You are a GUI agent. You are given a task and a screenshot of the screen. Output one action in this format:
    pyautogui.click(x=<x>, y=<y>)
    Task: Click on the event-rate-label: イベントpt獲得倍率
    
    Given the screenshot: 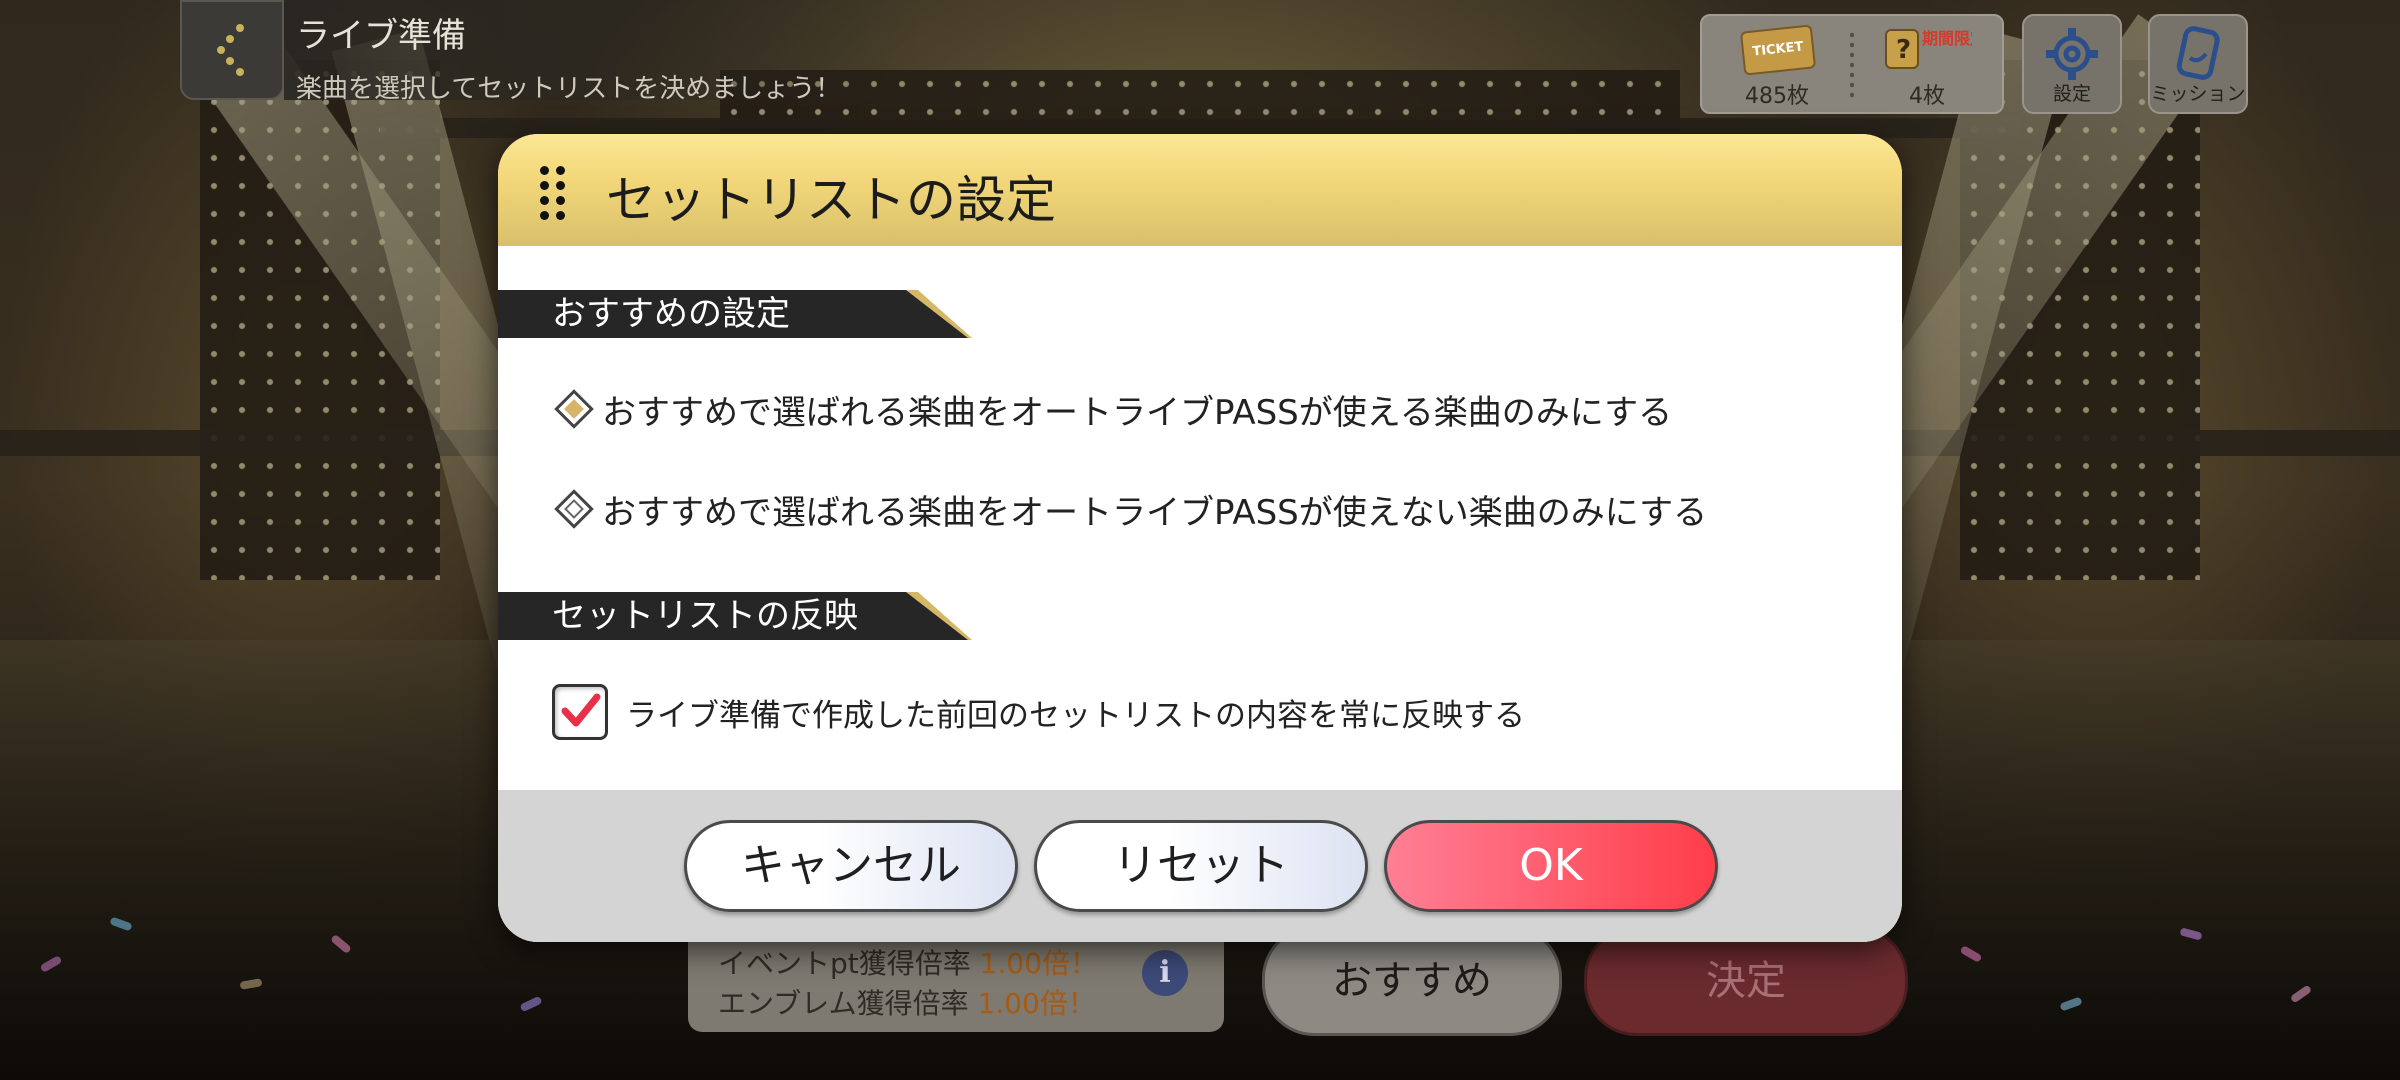 What is the action you would take?
    pyautogui.click(x=844, y=963)
    